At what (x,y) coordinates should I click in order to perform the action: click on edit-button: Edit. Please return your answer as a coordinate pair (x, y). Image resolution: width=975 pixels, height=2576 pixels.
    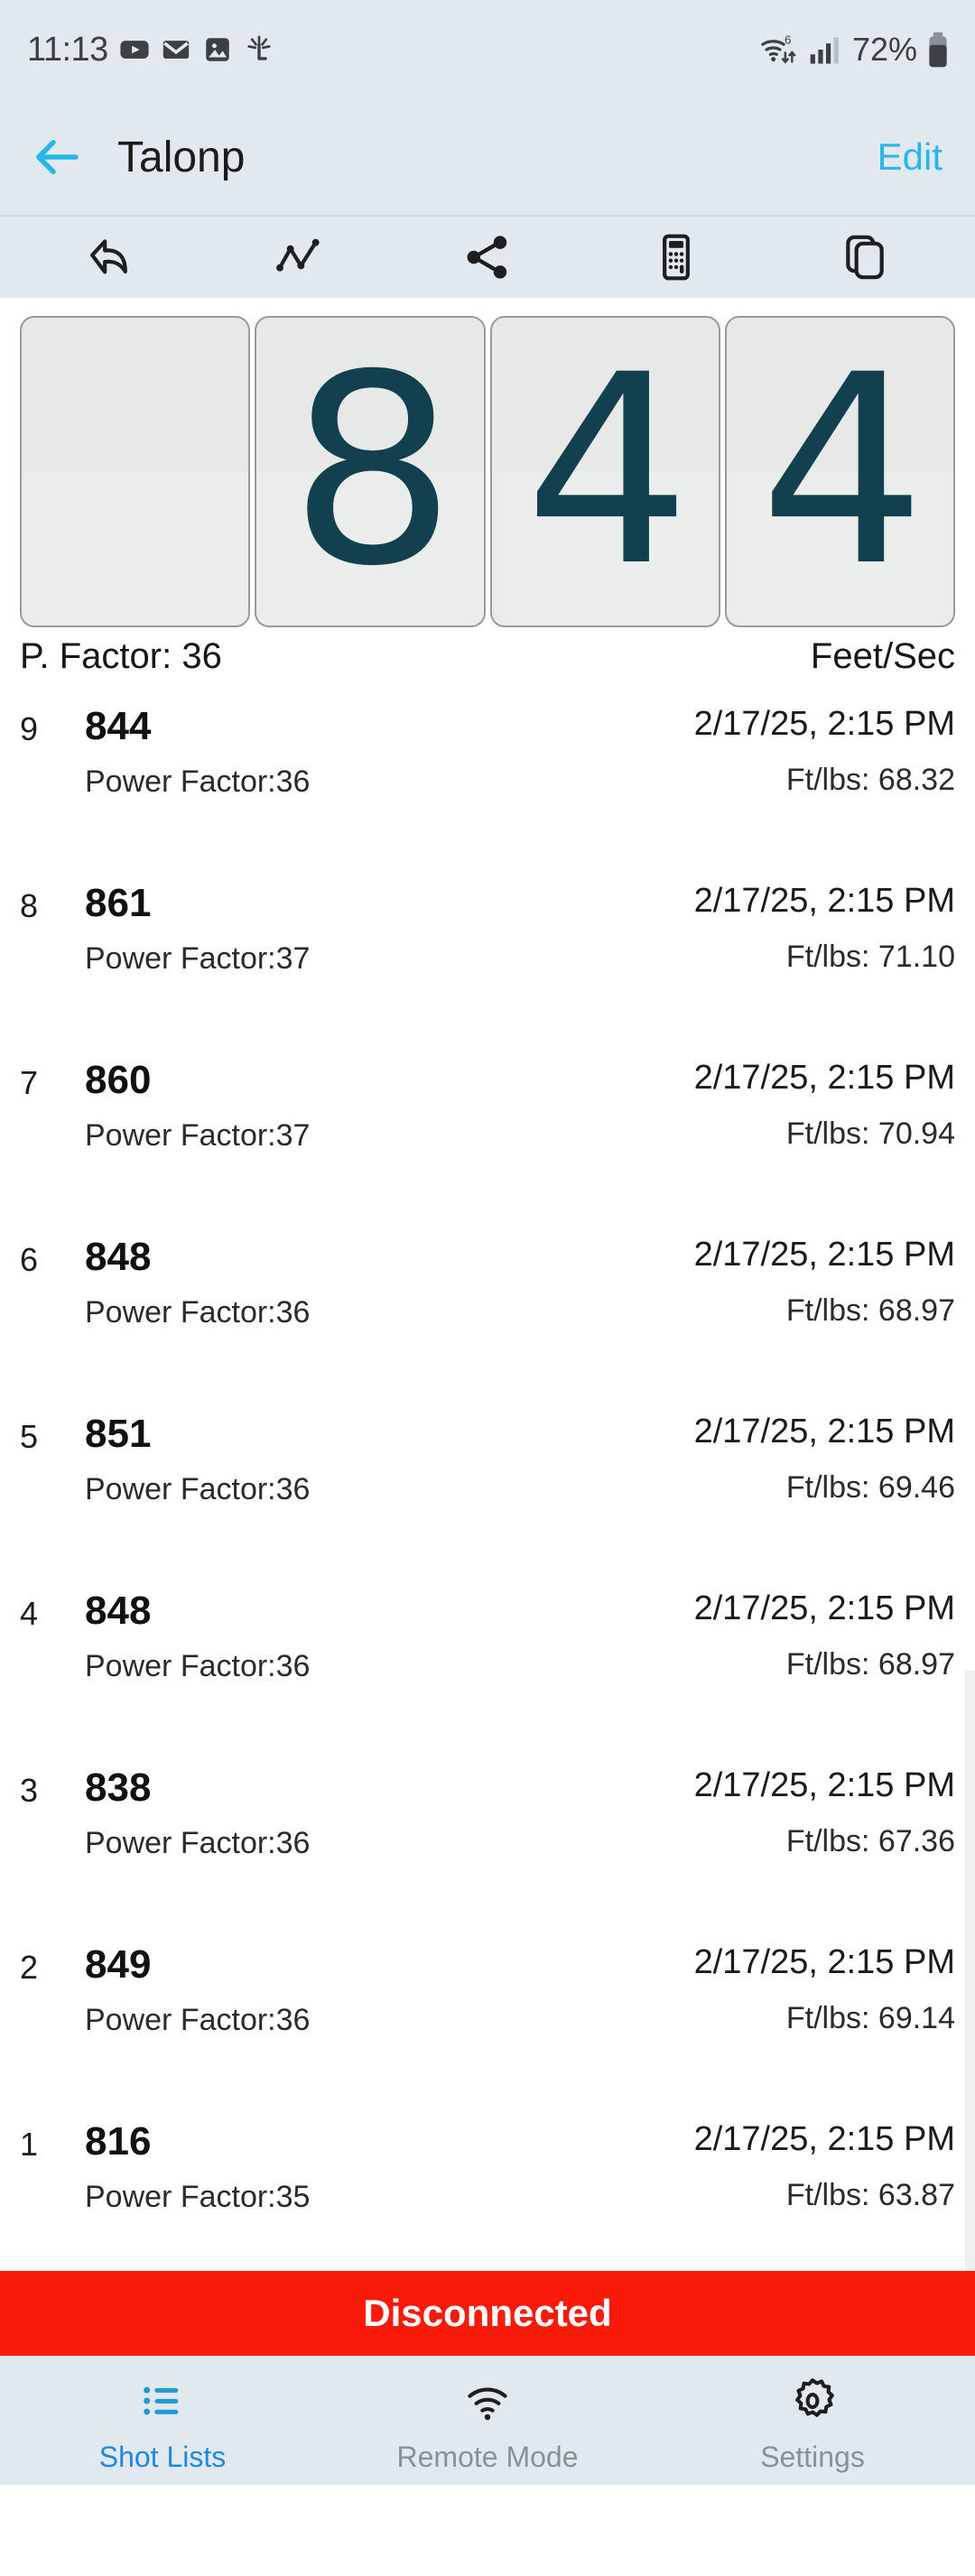
    Looking at the image, I should click on (910, 157).